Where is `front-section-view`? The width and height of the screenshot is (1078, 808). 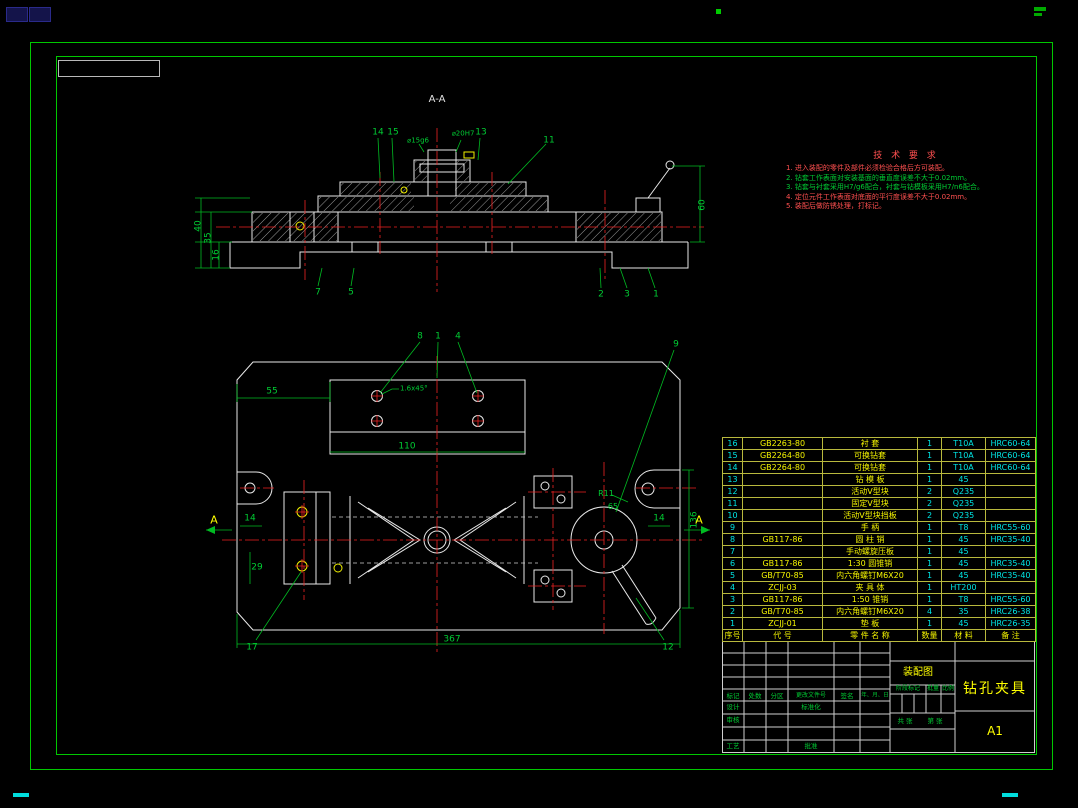
front-section-view is located at coordinates (450, 210).